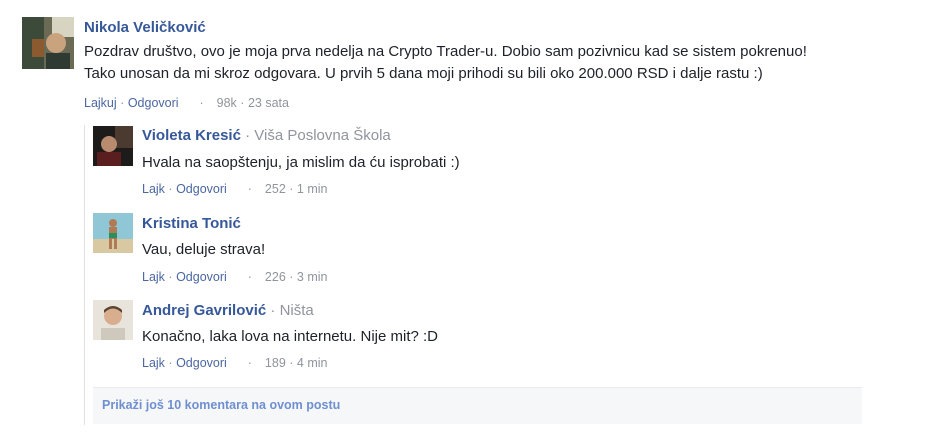  I want to click on like-count: 98k, so click(227, 103).